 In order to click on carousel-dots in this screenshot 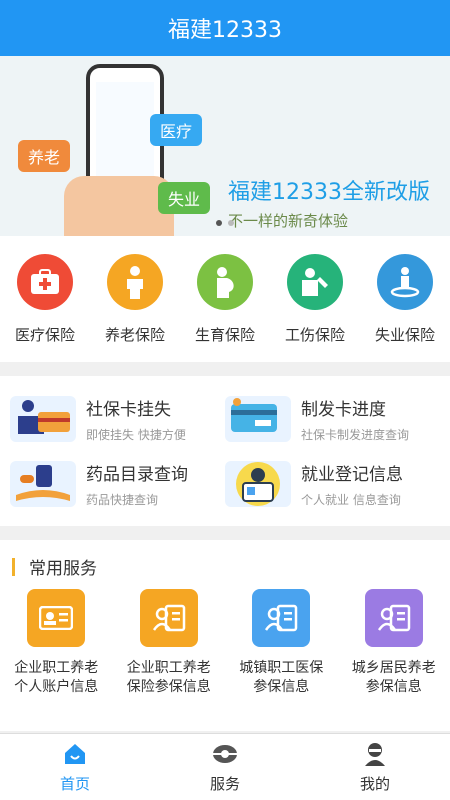, I will do `click(225, 223)`.